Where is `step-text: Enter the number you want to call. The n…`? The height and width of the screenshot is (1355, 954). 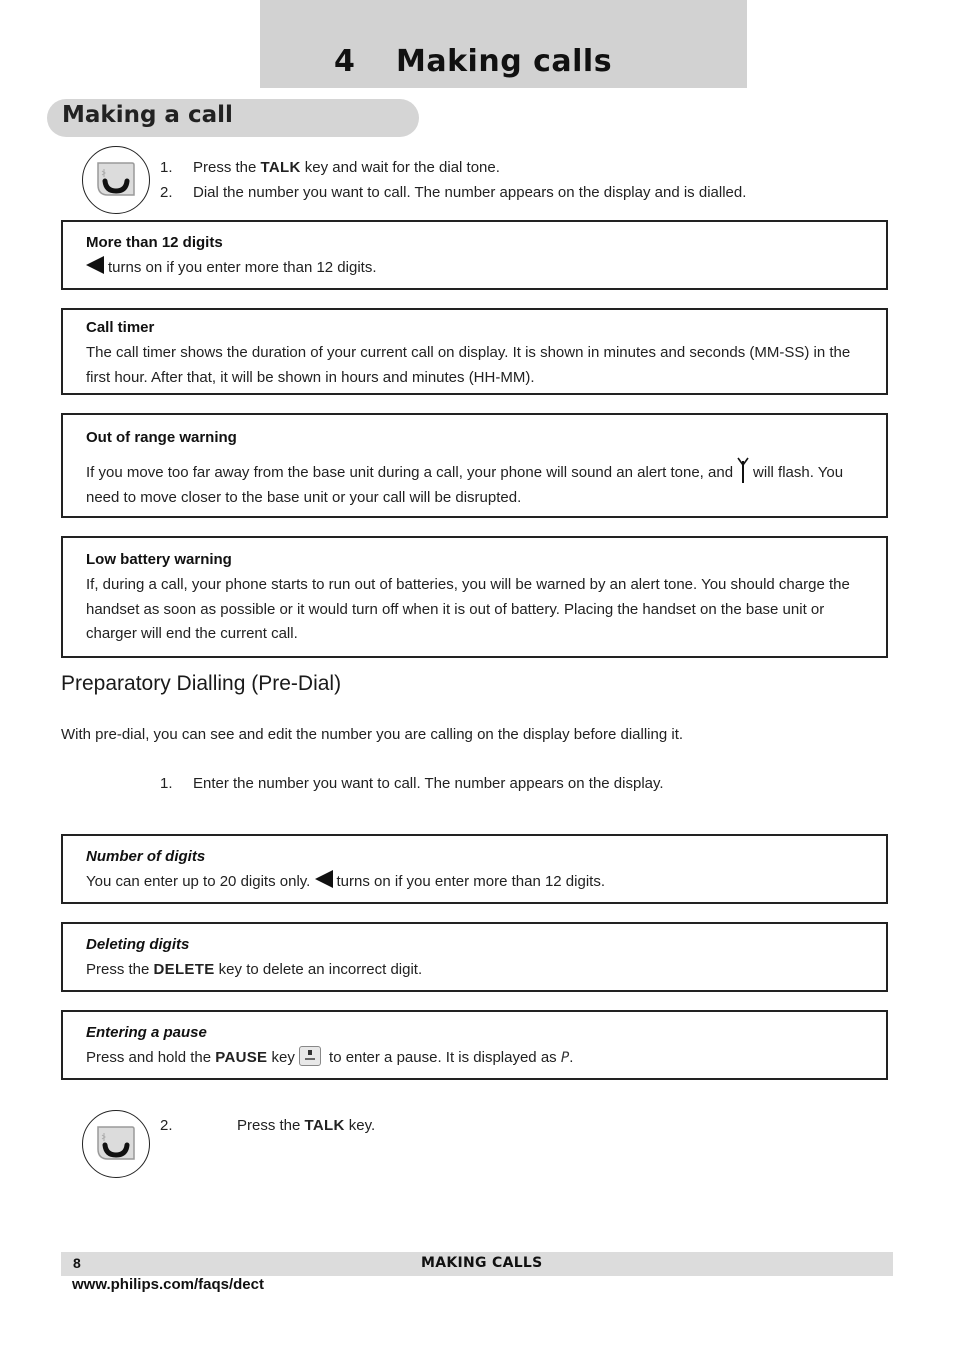 step-text: Enter the number you want to call. The n… is located at coordinates (428, 783).